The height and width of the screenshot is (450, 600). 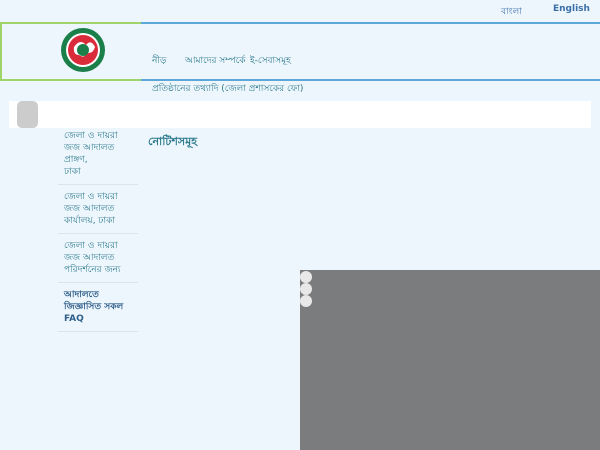 What do you see at coordinates (215, 60) in the screenshot?
I see `nav-about: আমাদের সম্পর্কে` at bounding box center [215, 60].